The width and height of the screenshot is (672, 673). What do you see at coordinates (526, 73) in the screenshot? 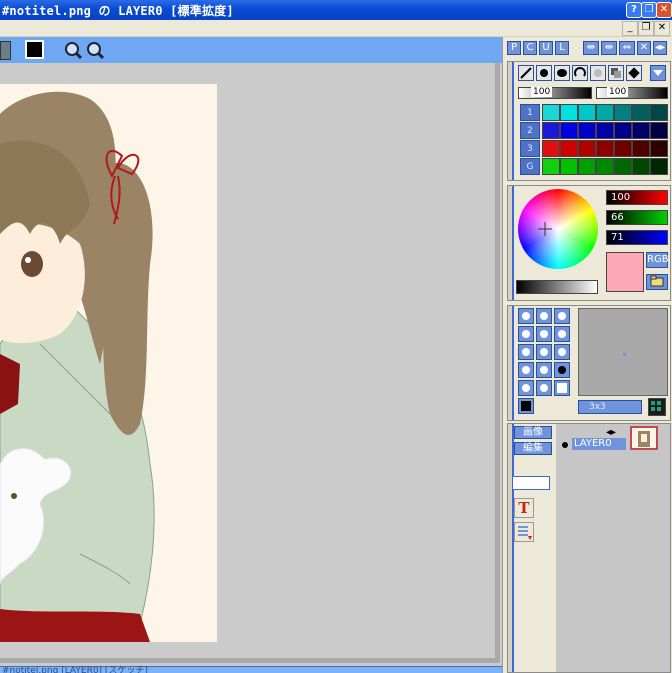
I see `pencil-icon` at bounding box center [526, 73].